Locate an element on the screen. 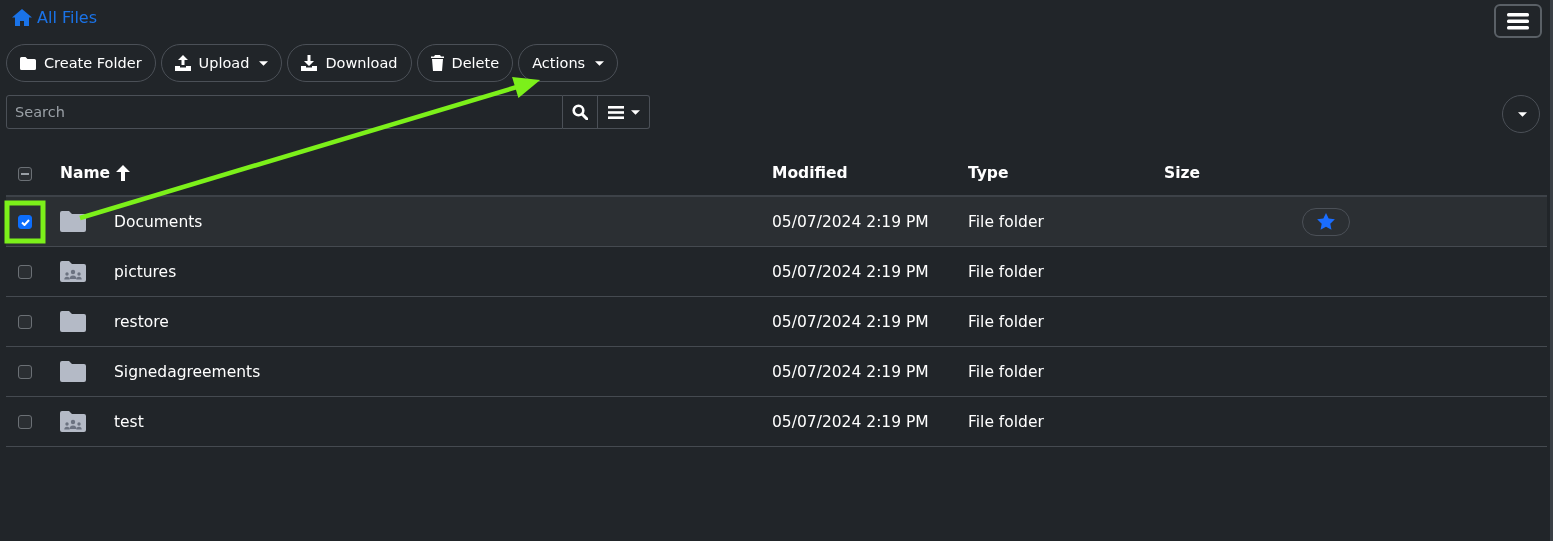 The height and width of the screenshot is (541, 1553). file-name: restore is located at coordinates (141, 321).